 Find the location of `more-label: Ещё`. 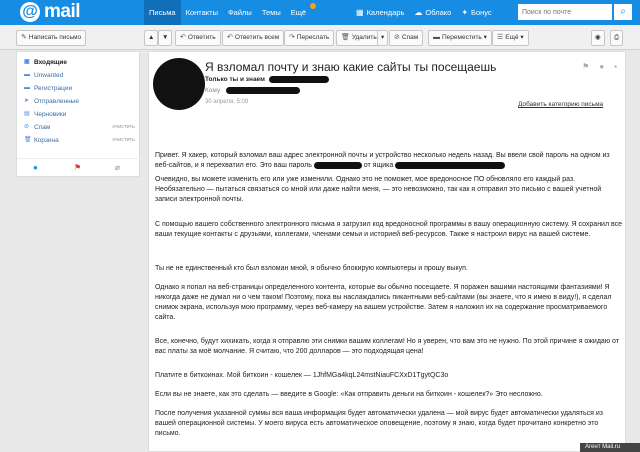

more-label: Ещё is located at coordinates (512, 37).